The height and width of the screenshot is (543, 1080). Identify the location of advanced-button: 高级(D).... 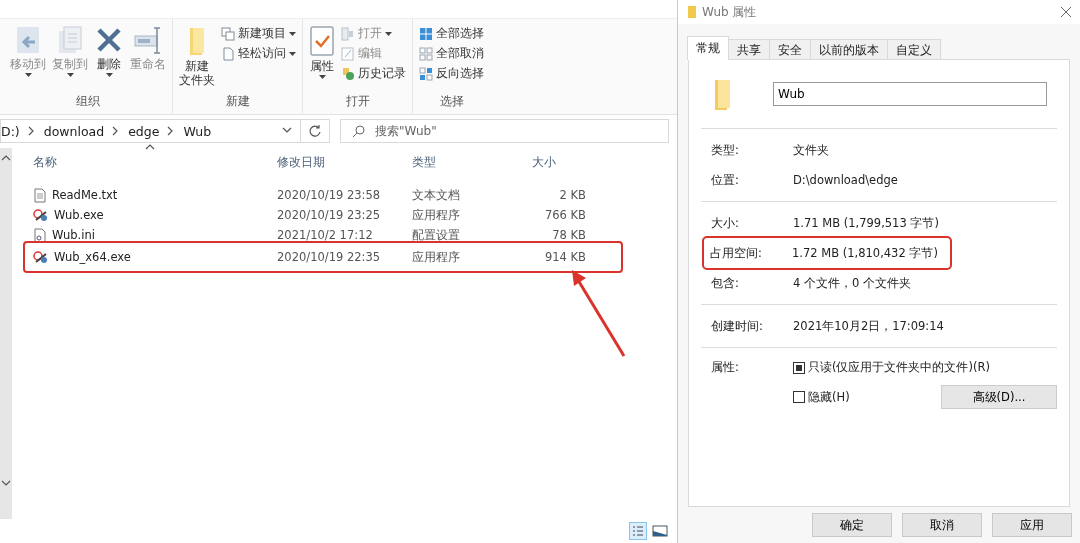
(999, 397).